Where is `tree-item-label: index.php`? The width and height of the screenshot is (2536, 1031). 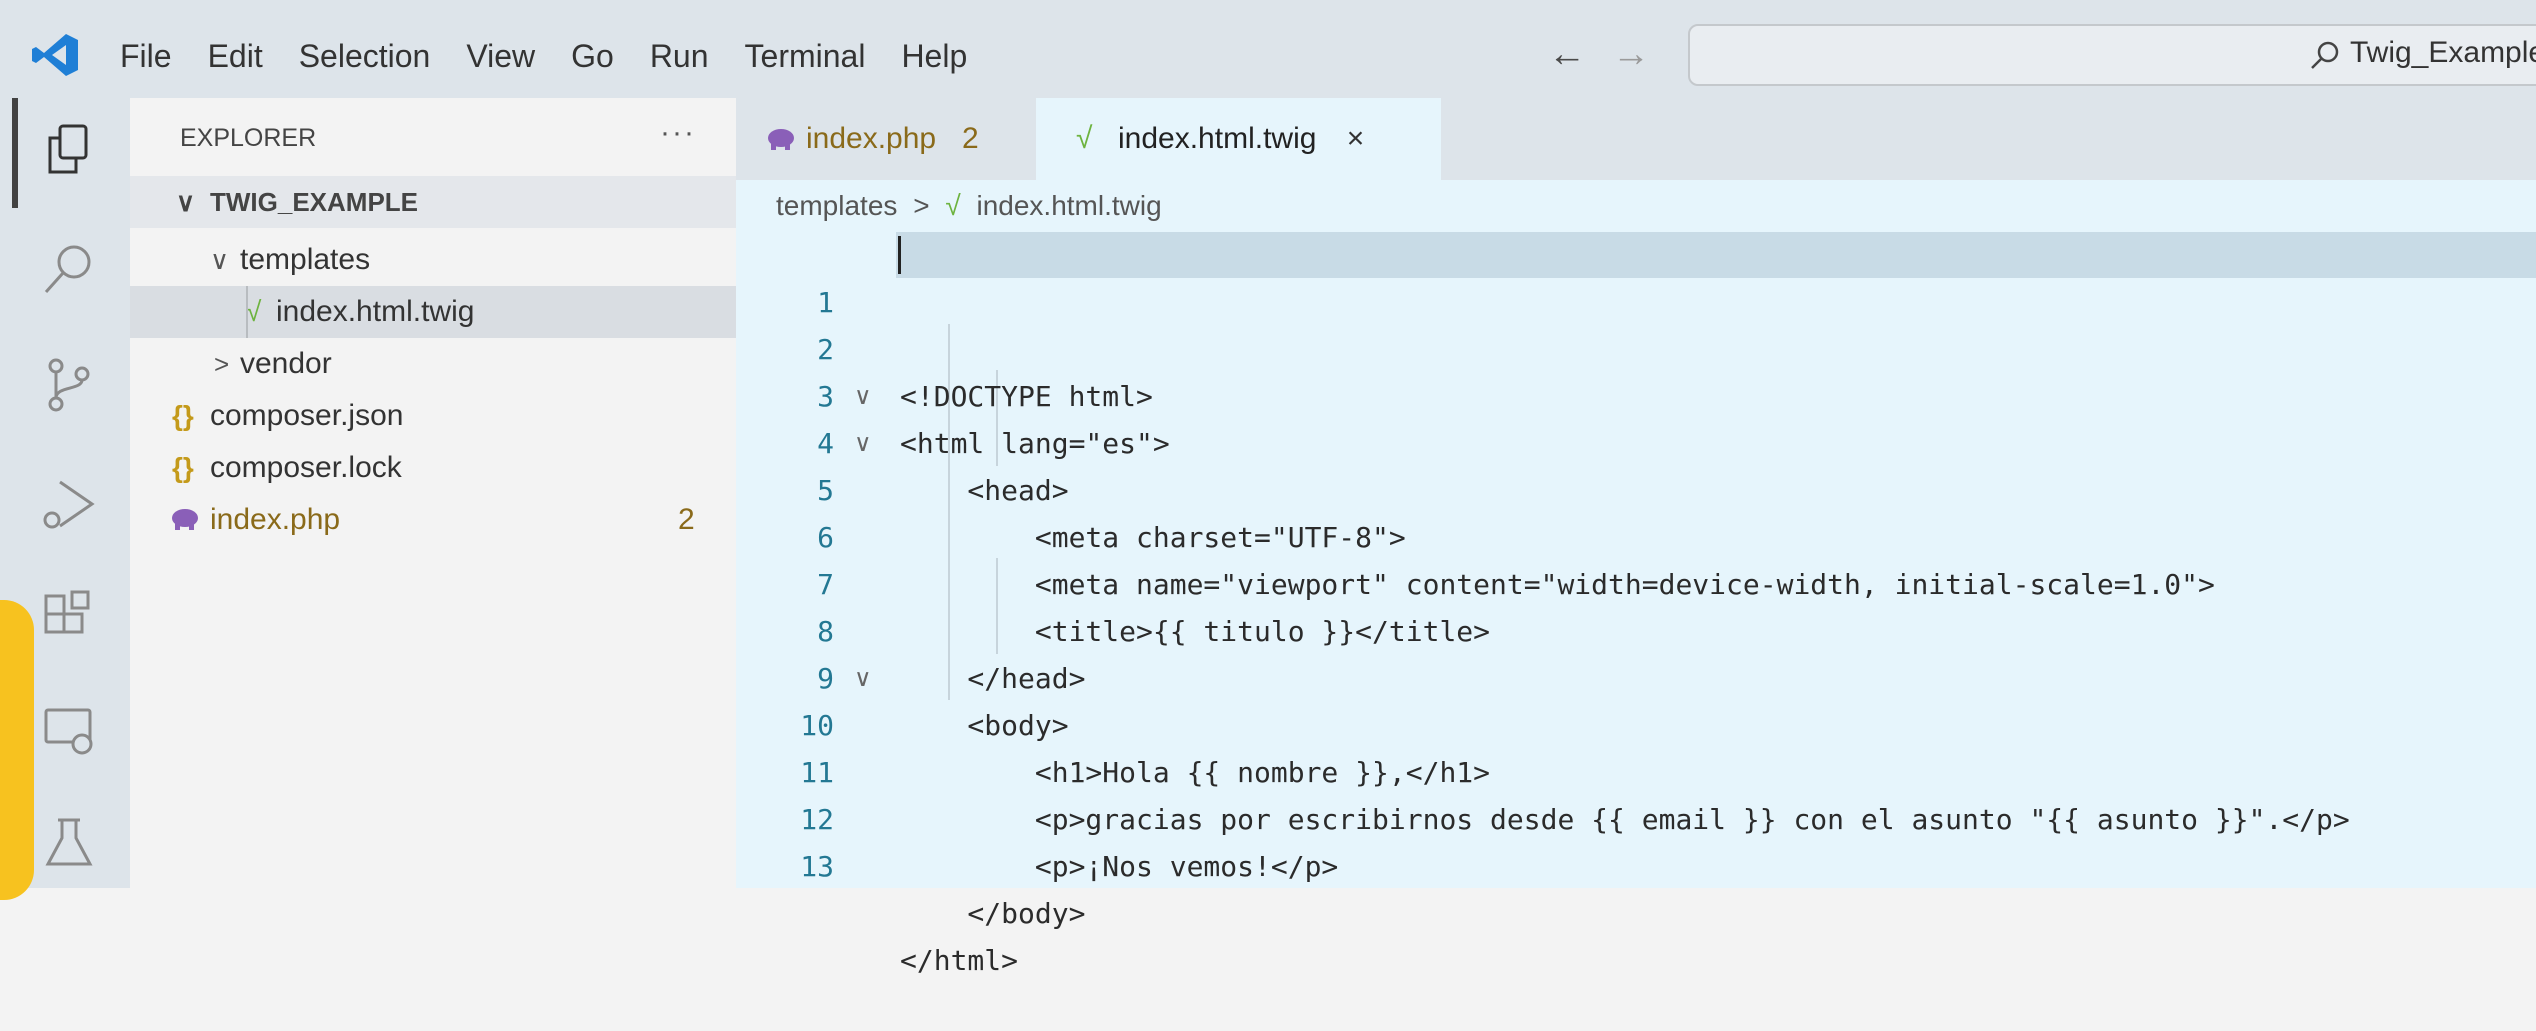 tree-item-label: index.php is located at coordinates (275, 519).